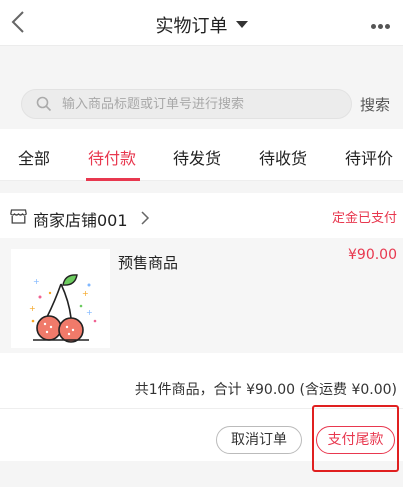 This screenshot has width=403, height=487. I want to click on tab-pending-review: 待评价, so click(369, 157).